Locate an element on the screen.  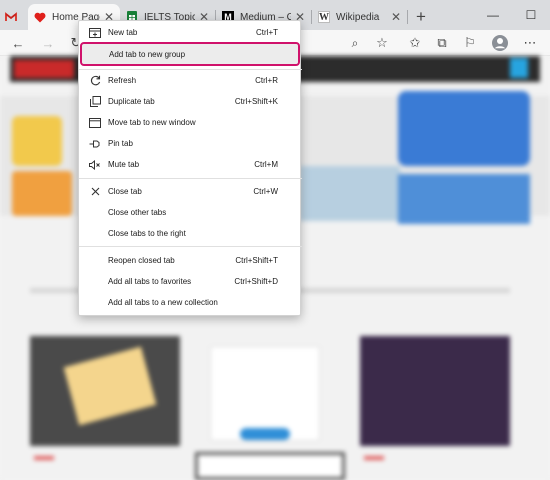
search-icon: ⌕ is located at coordinates (355, 43).